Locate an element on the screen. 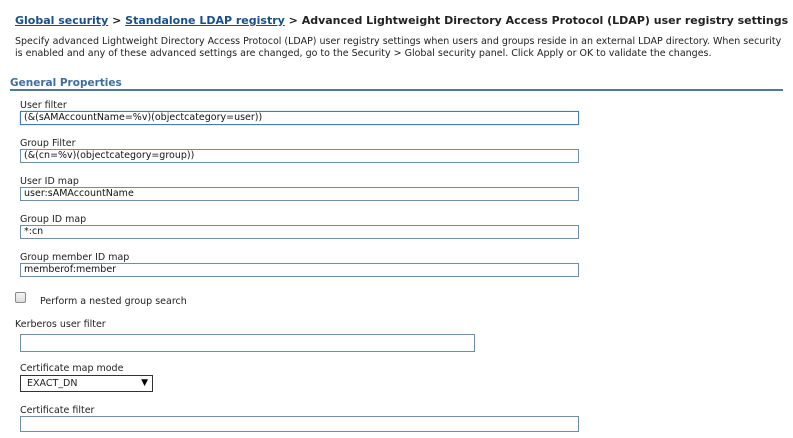 This screenshot has width=793, height=438. group-id-map-input: *:cn is located at coordinates (299, 232).